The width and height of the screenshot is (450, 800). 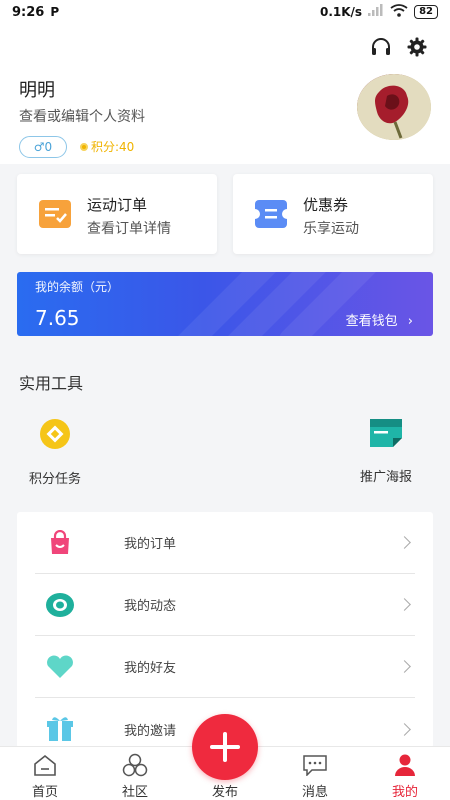 I want to click on battery-indicator: 82, so click(x=426, y=12).